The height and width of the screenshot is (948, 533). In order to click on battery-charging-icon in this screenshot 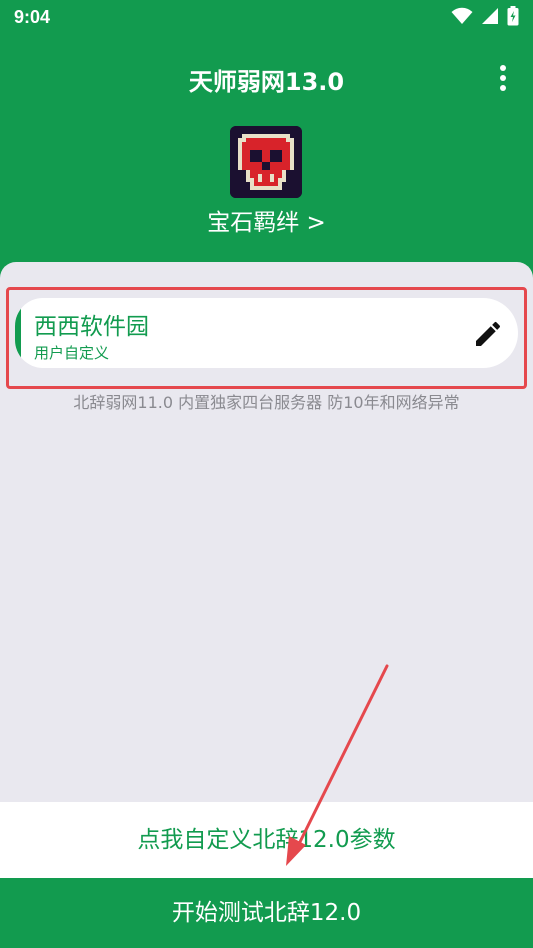, I will do `click(513, 16)`.